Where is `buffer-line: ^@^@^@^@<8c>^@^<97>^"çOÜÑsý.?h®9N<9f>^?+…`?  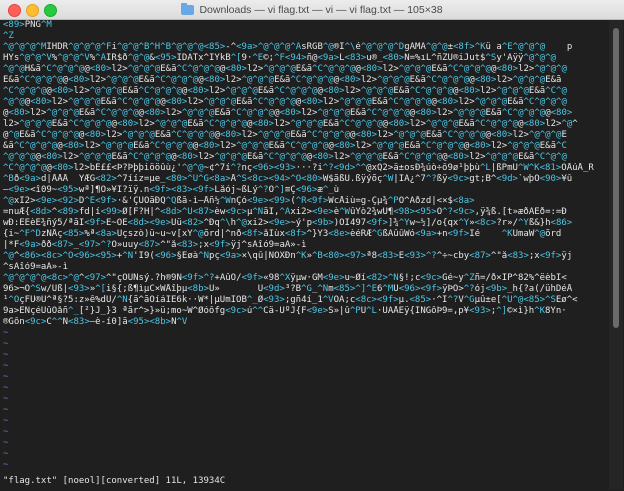 buffer-line: ^@^@^@^@<8c>^@^<97>^"çOÜÑsý.?h®9N<9f>^?+… is located at coordinates (285, 278).